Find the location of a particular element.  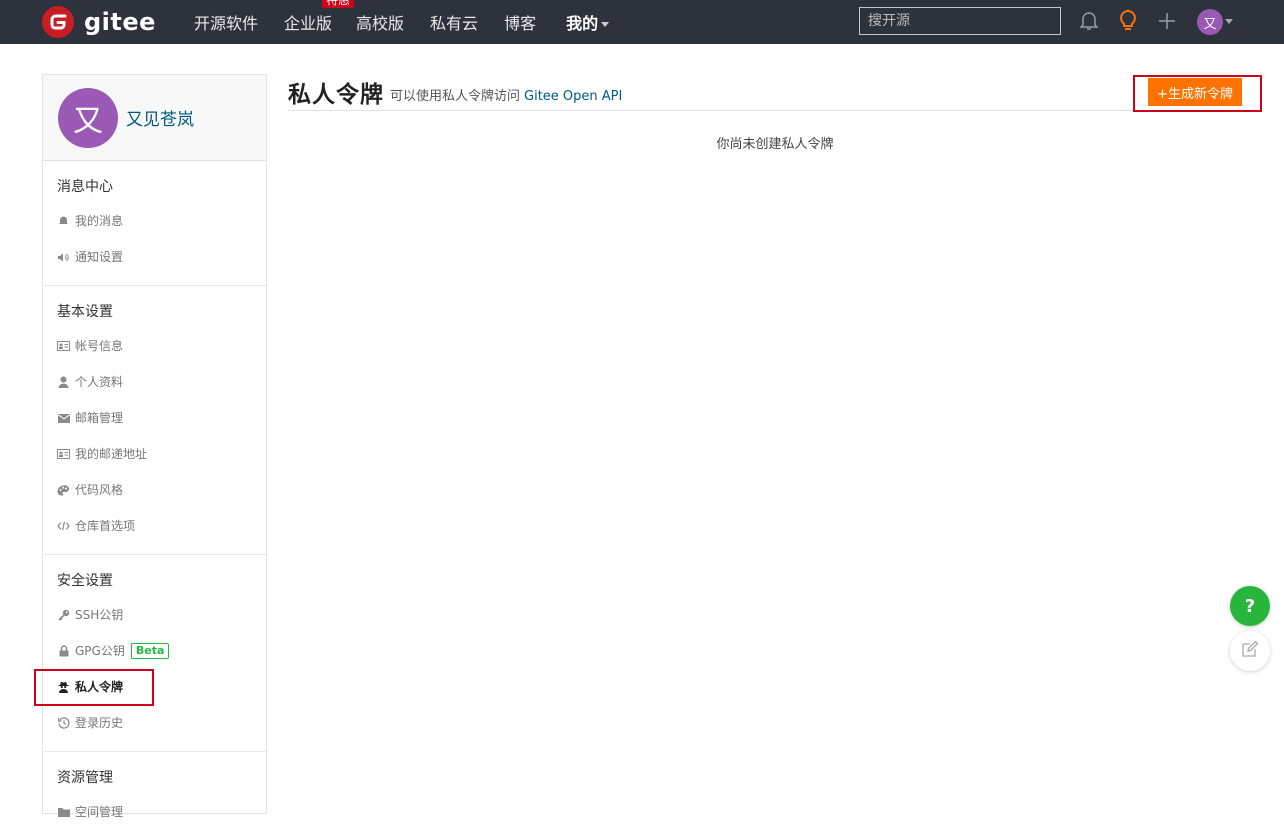

sidebar-item-label: GPG公钥 is located at coordinates (100, 651).